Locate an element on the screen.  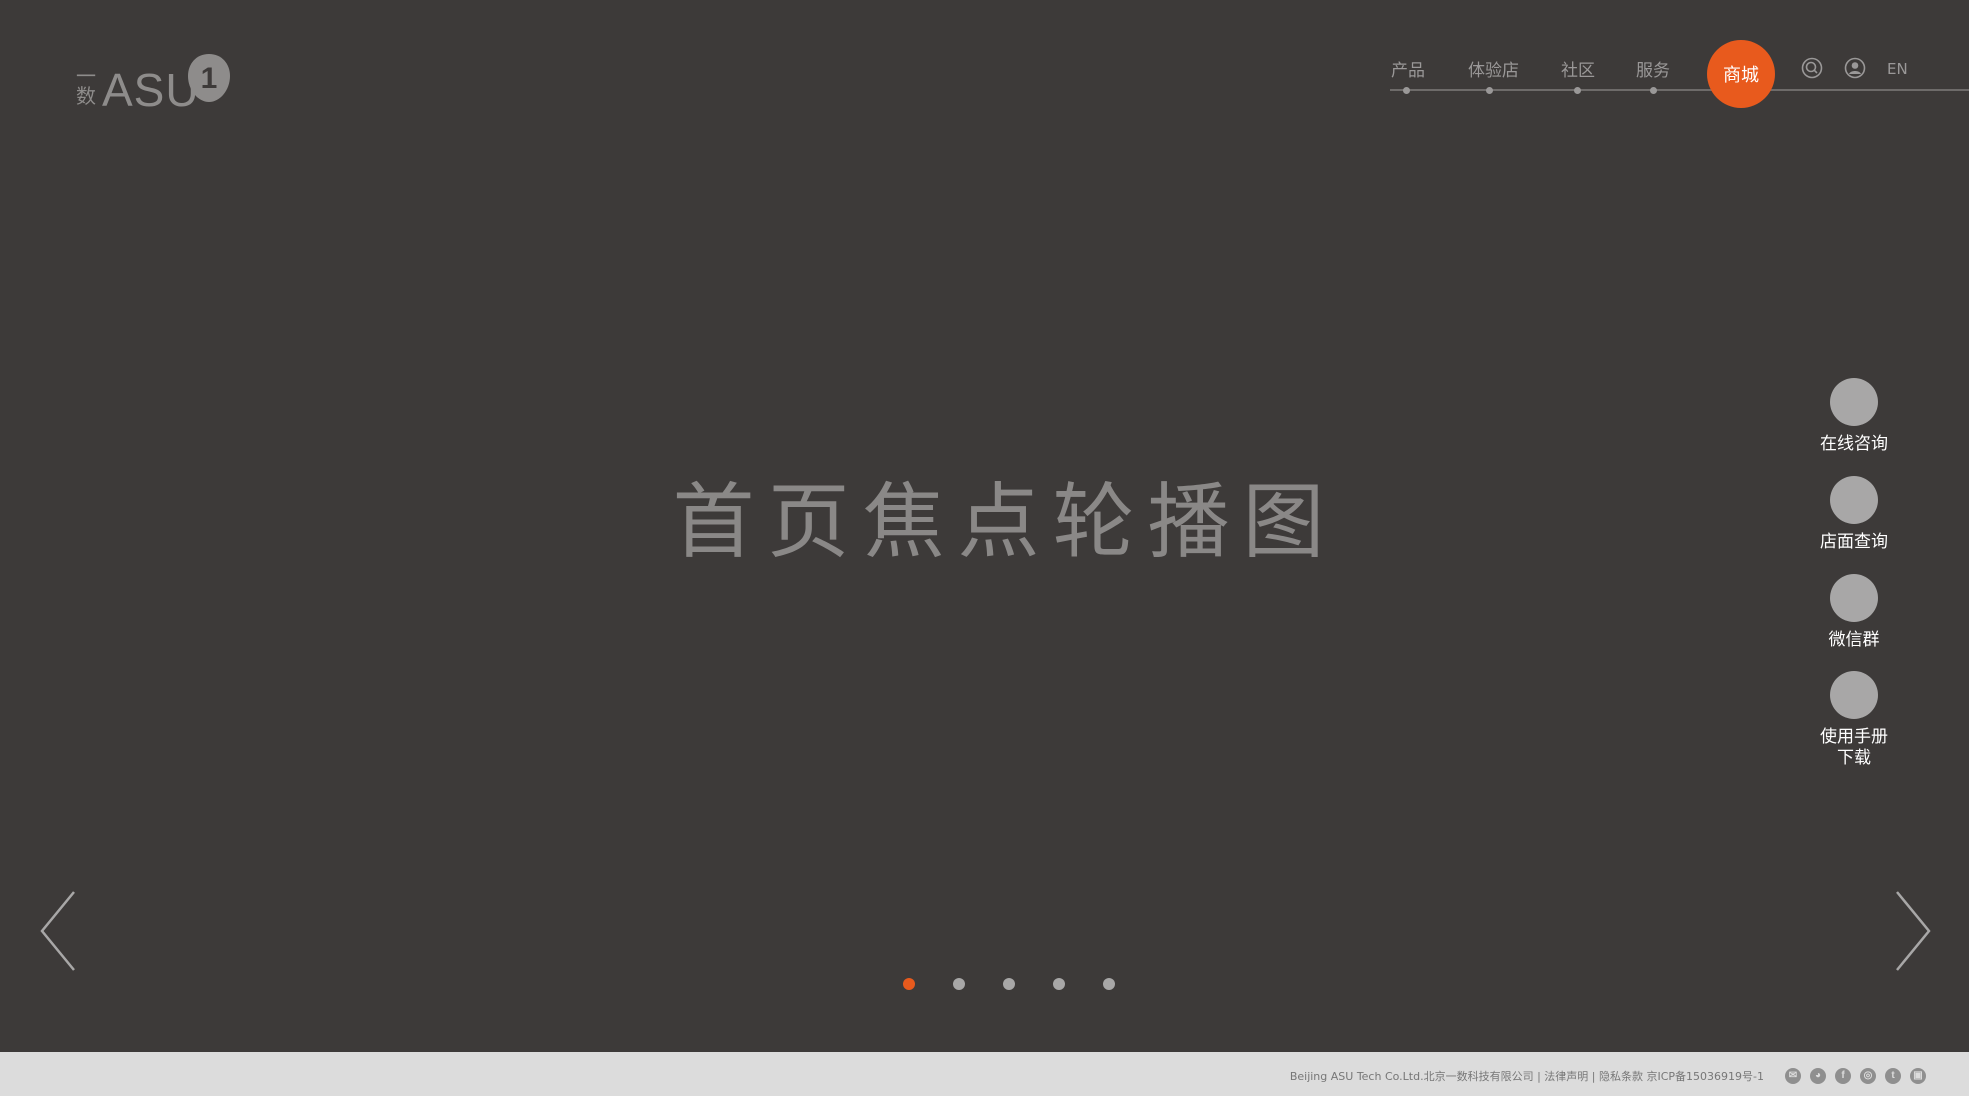
nav-item-stores: 体验店 is located at coordinates (1493, 68).